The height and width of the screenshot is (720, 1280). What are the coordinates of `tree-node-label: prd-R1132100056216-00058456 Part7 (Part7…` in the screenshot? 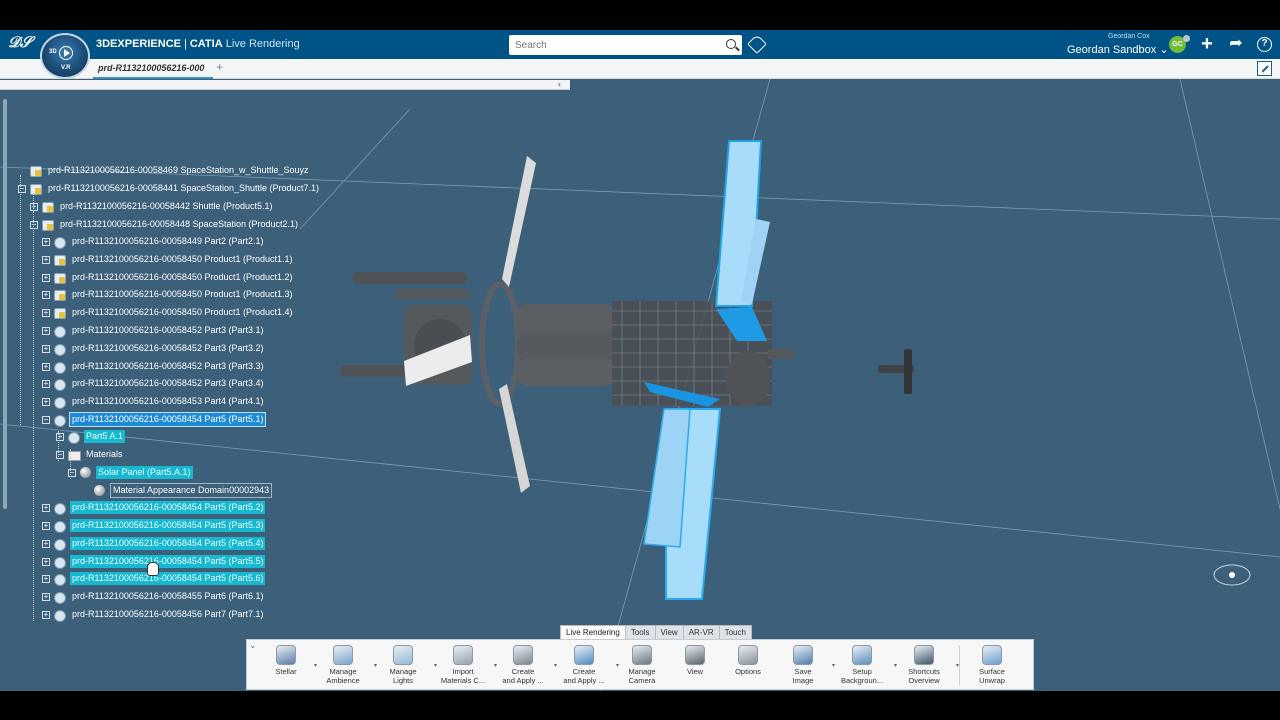 It's located at (167, 614).